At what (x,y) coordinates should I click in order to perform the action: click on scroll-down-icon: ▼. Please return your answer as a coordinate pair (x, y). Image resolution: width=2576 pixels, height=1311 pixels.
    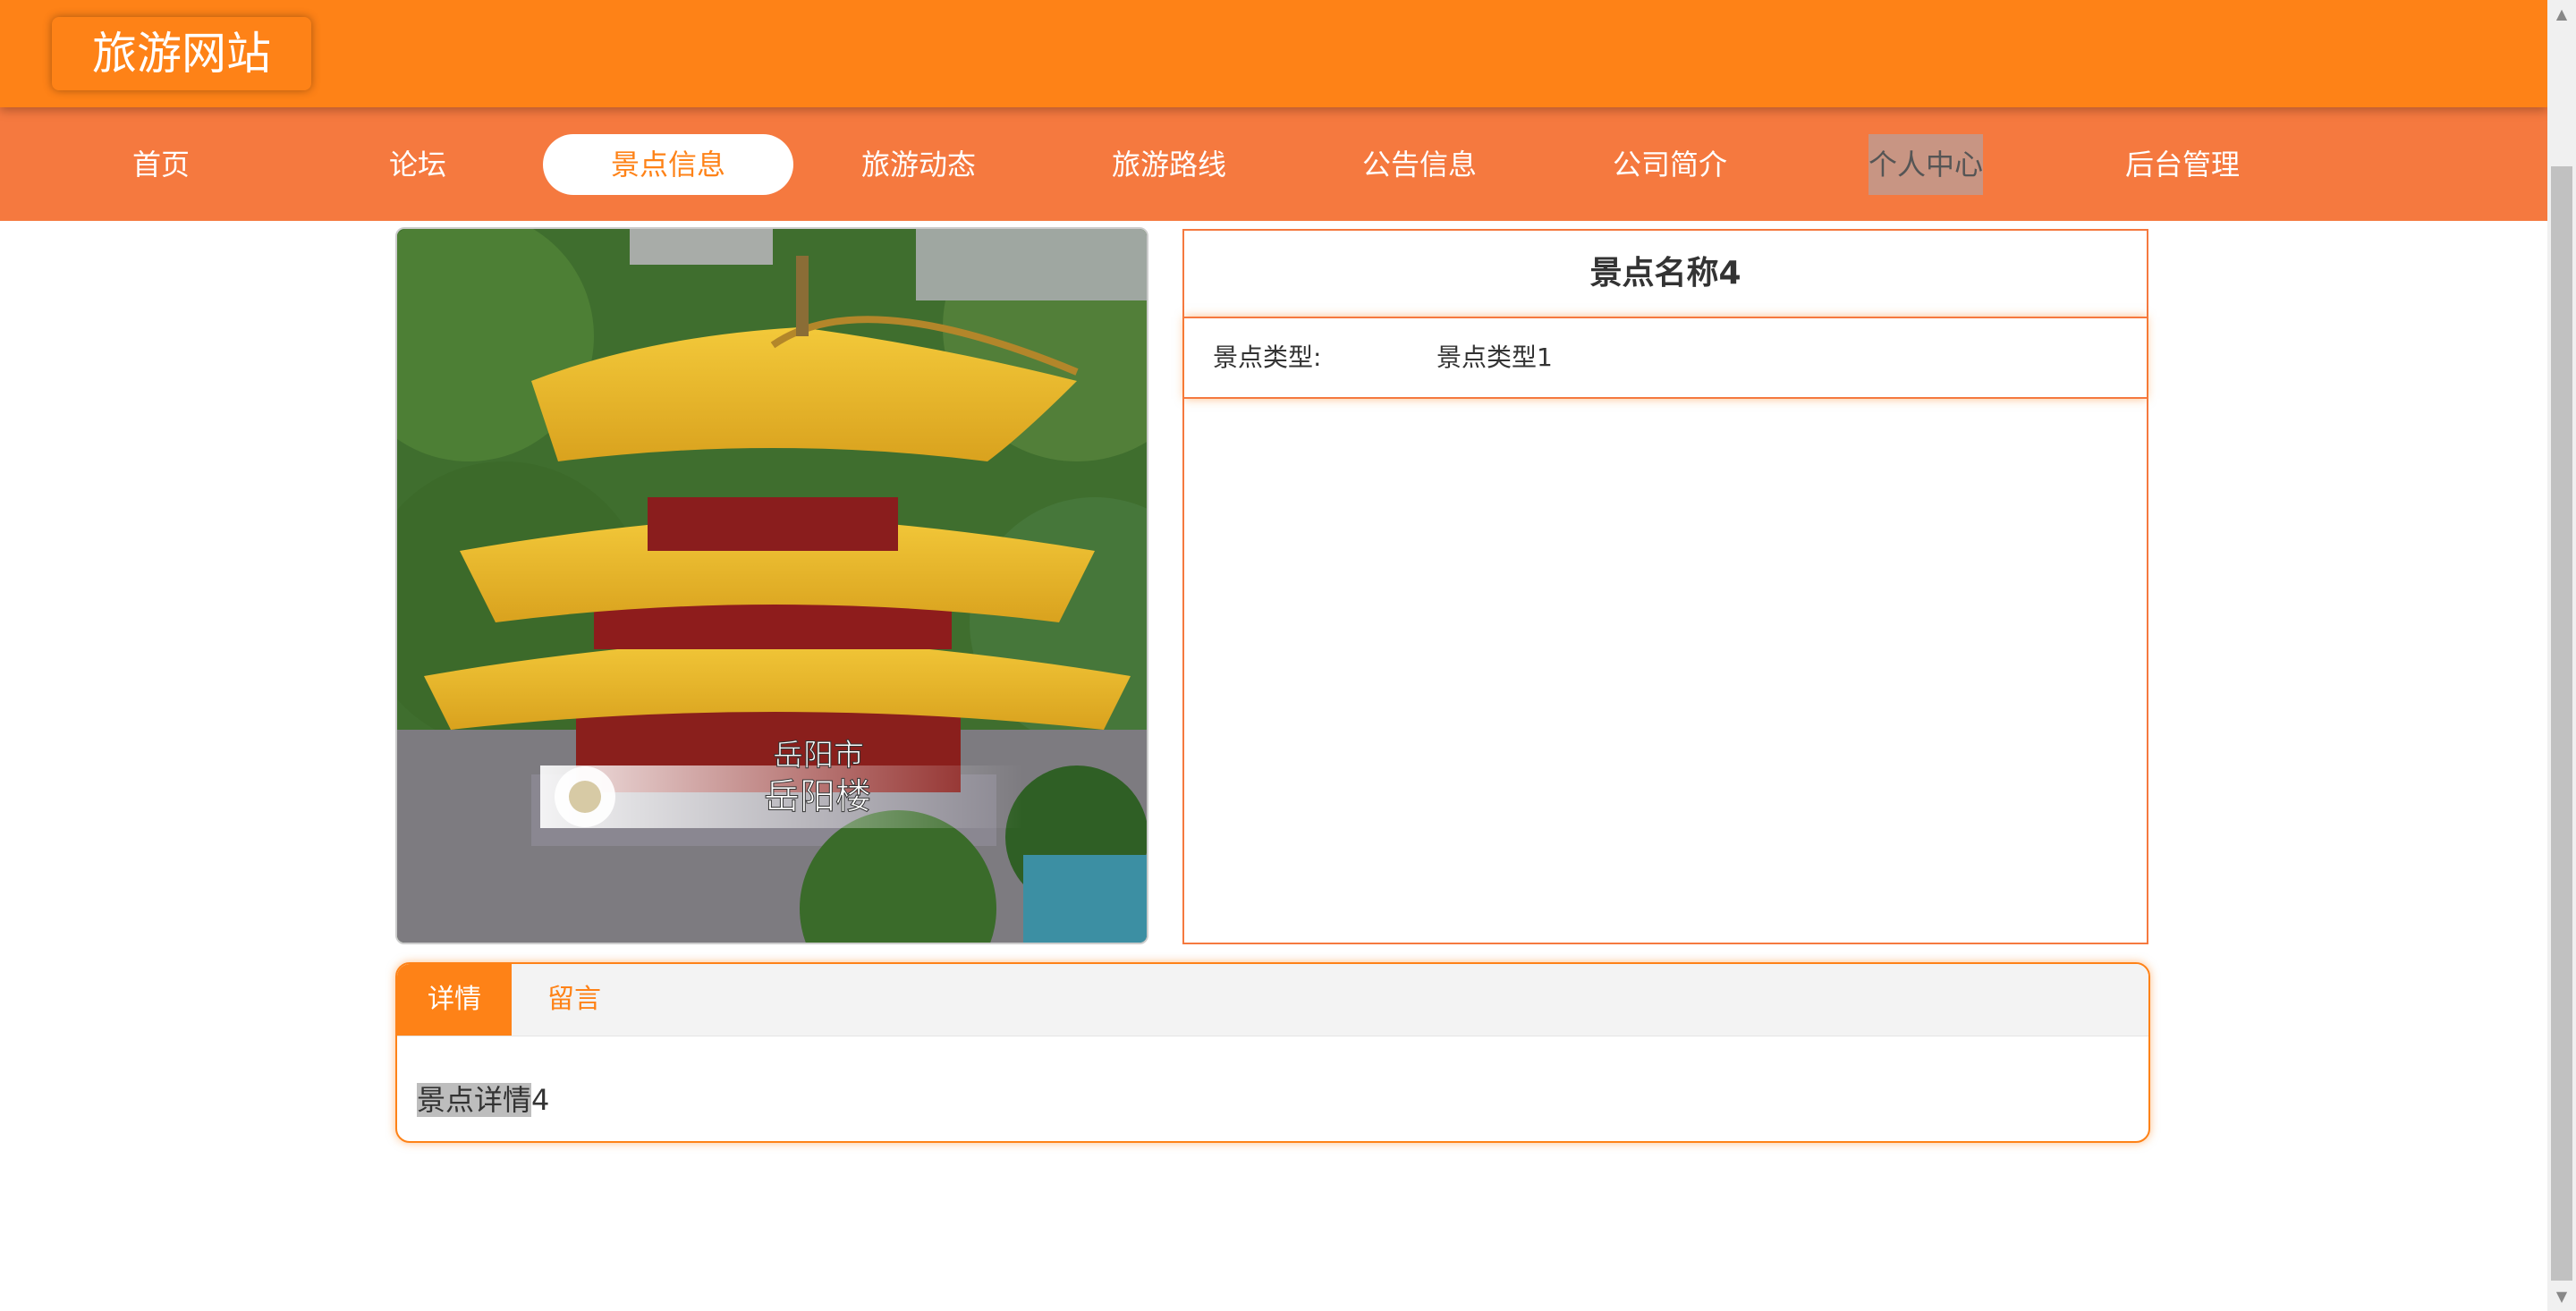
    Looking at the image, I should click on (2561, 1296).